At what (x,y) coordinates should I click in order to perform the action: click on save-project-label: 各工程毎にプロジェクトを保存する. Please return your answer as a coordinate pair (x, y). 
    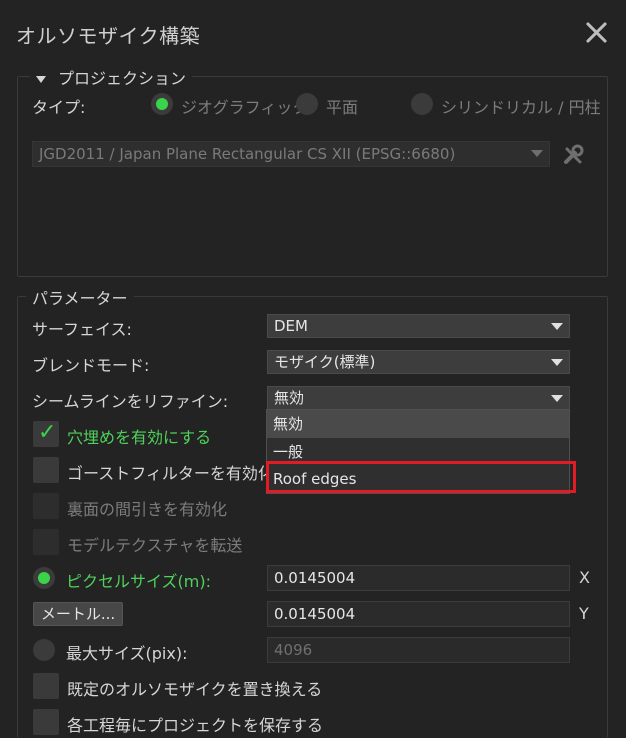
    Looking at the image, I should click on (195, 725).